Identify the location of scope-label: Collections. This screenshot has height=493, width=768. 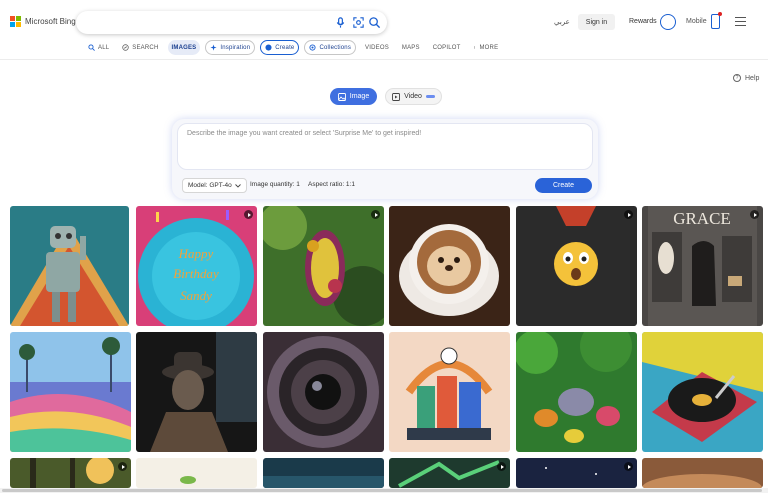
(335, 47).